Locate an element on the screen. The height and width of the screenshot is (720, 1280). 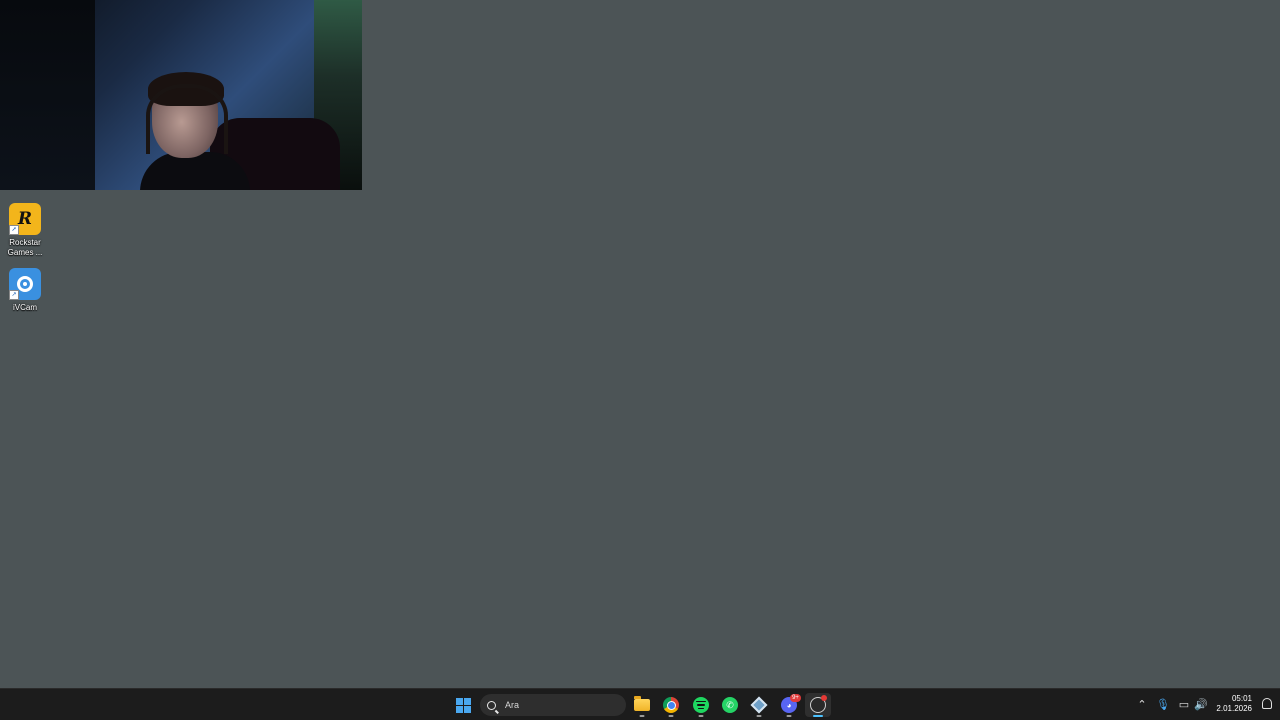
rockstar-glyph: R is located at coordinates (25, 219).